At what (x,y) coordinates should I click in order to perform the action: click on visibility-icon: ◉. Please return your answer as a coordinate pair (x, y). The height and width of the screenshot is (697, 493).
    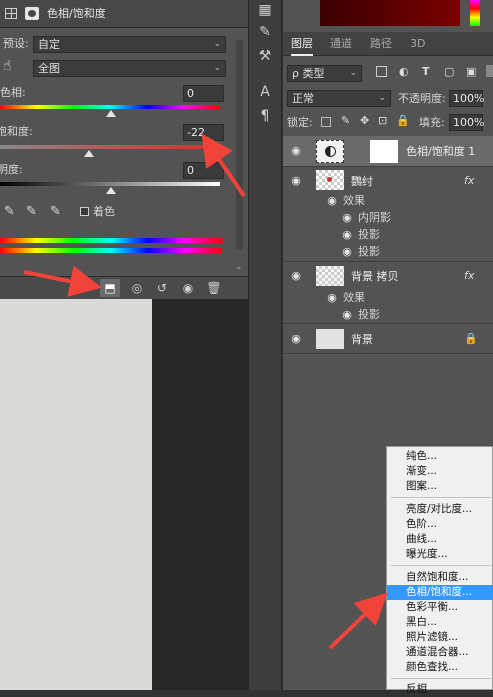
    Looking at the image, I should click on (188, 288).